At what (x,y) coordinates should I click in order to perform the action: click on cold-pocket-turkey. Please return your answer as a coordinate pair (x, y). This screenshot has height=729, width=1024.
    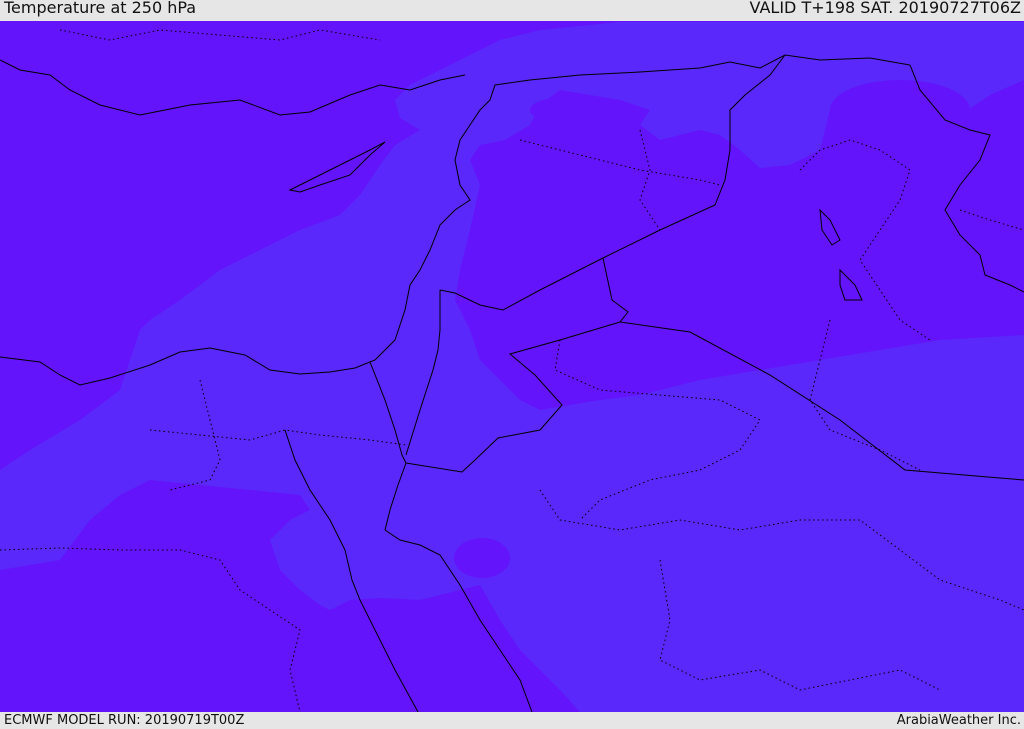
    Looking at the image, I should click on (560, 110).